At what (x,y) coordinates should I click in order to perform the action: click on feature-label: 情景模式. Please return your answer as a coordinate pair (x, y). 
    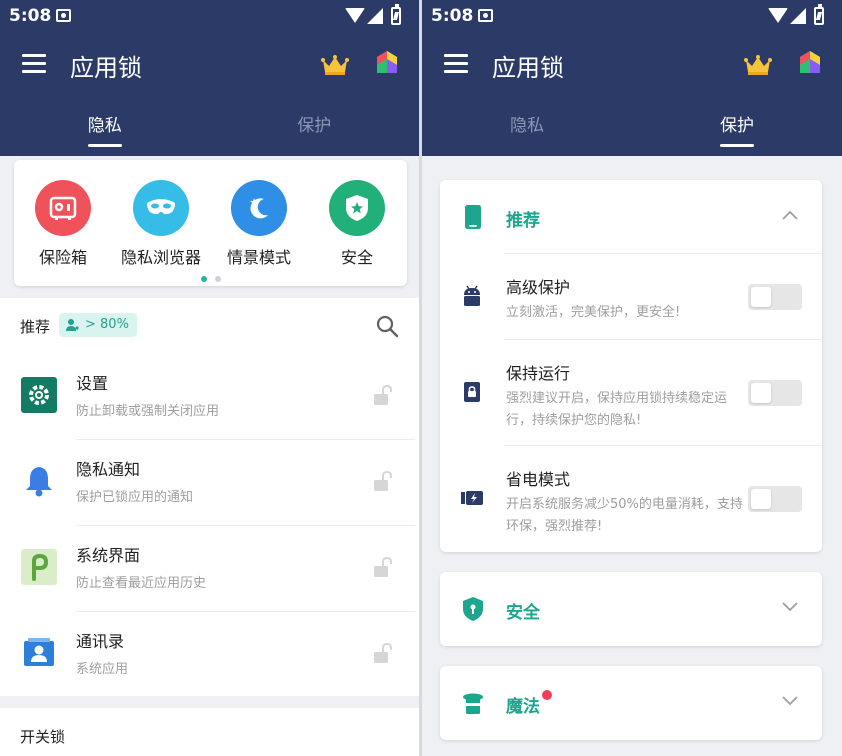
    Looking at the image, I should click on (258, 257).